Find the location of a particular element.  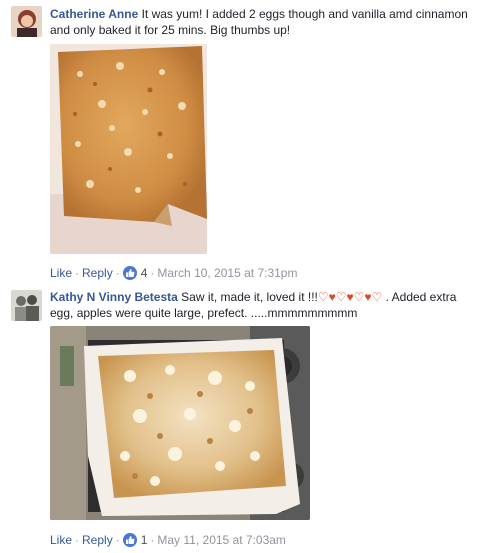

timestamp: March 10, 2015 at 7:31pm is located at coordinates (227, 273).